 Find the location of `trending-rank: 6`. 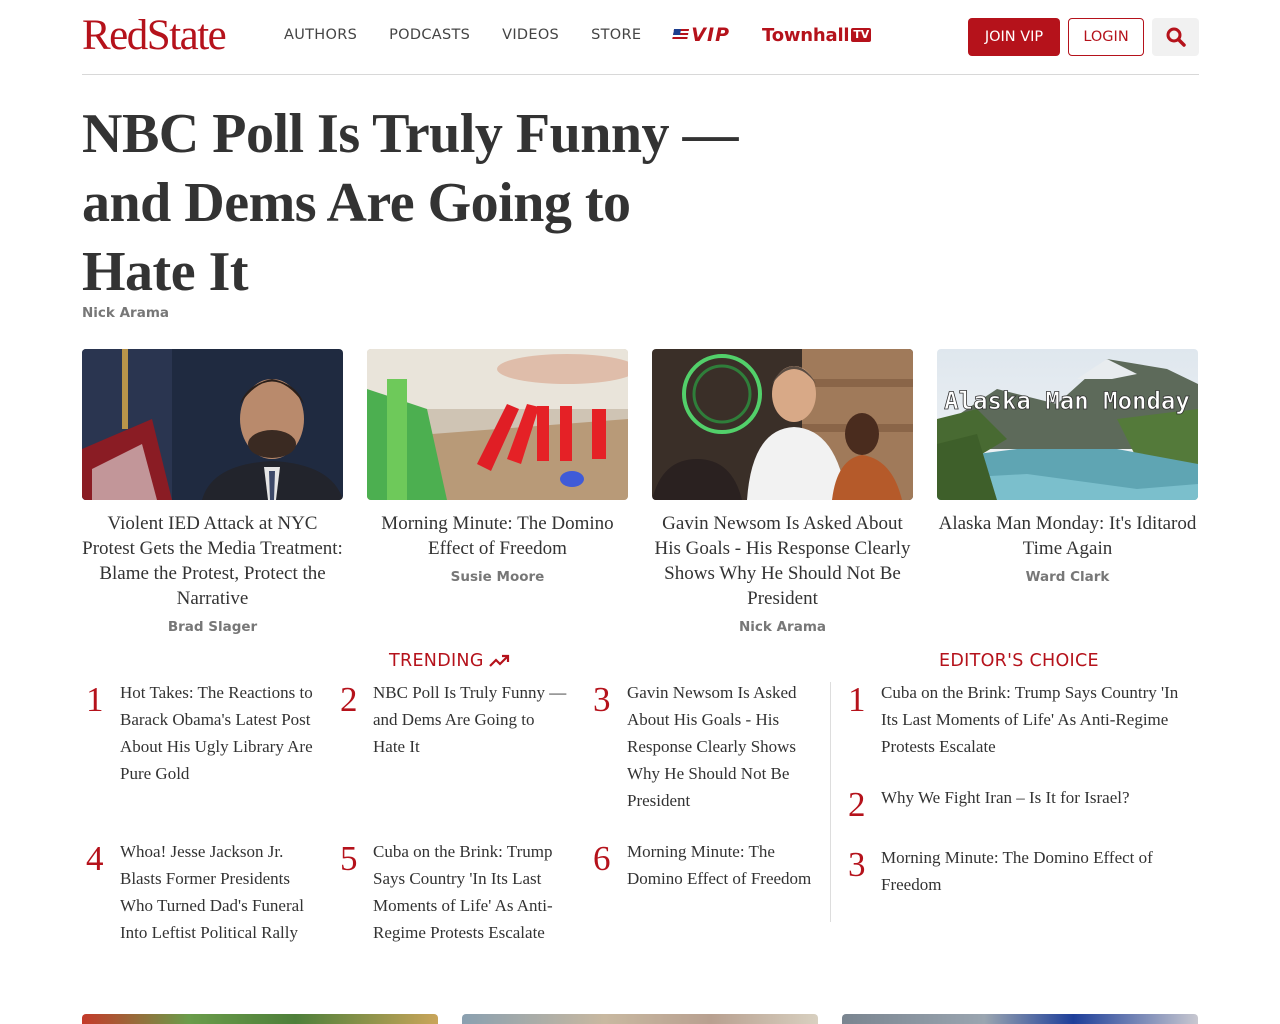

trending-rank: 6 is located at coordinates (602, 858).